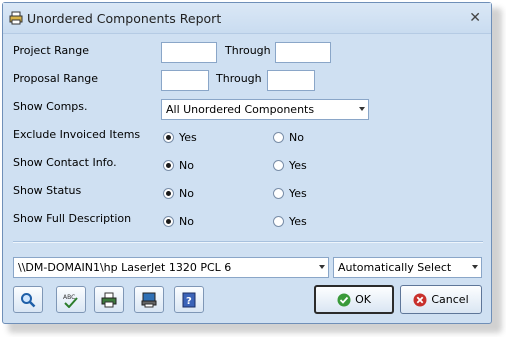  I want to click on check-circle-icon, so click(344, 299).